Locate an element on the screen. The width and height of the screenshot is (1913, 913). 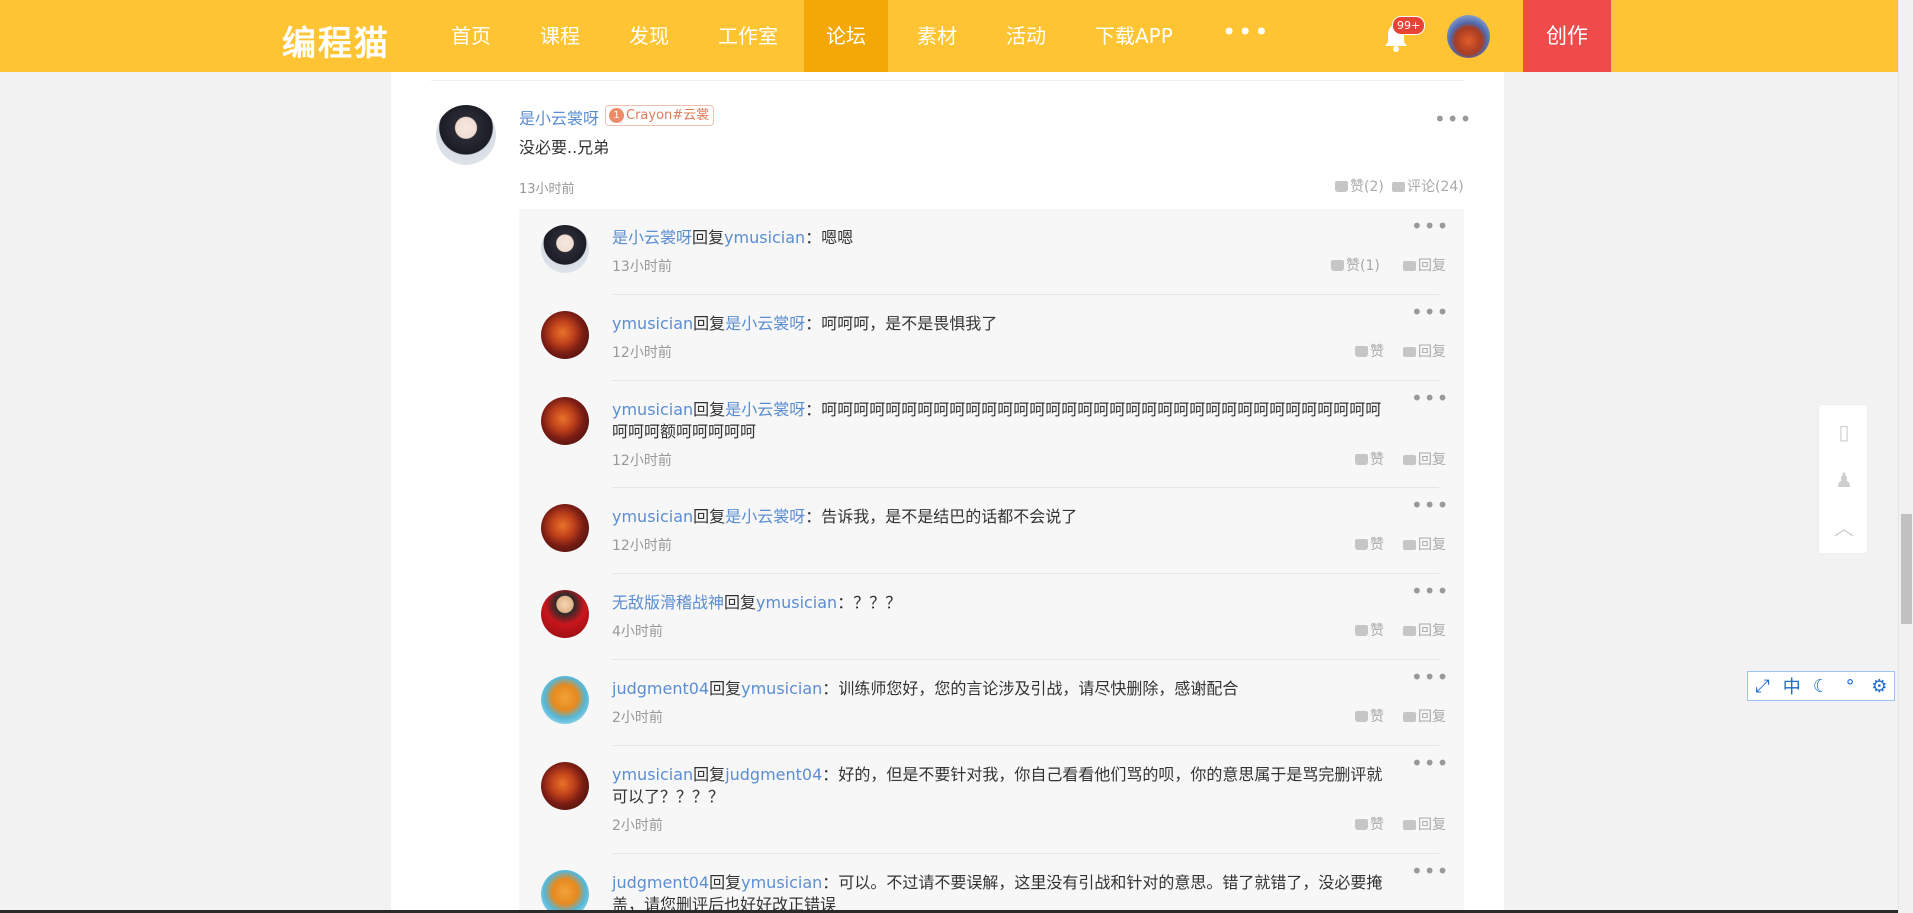
nav-events: 活动 is located at coordinates (1026, 36).